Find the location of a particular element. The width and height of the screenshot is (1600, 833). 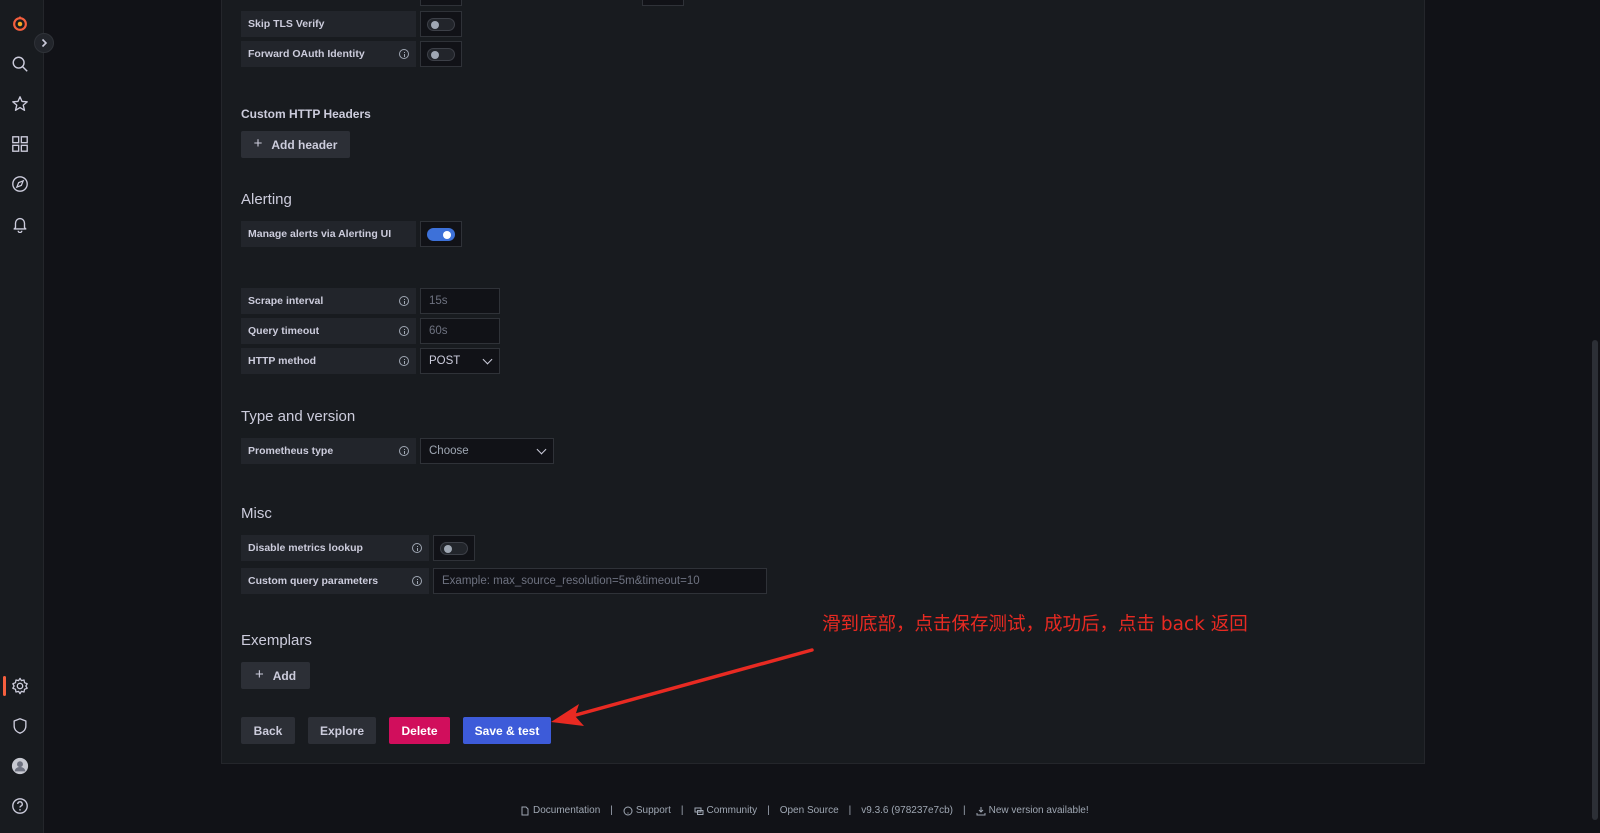

scrollbar is located at coordinates (1595, 580).